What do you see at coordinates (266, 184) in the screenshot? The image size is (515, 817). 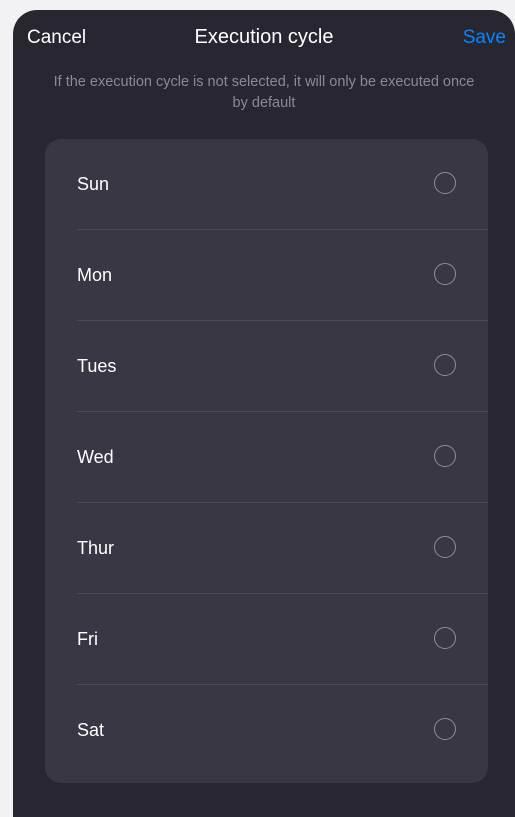 I see `day-row-sun: Sun` at bounding box center [266, 184].